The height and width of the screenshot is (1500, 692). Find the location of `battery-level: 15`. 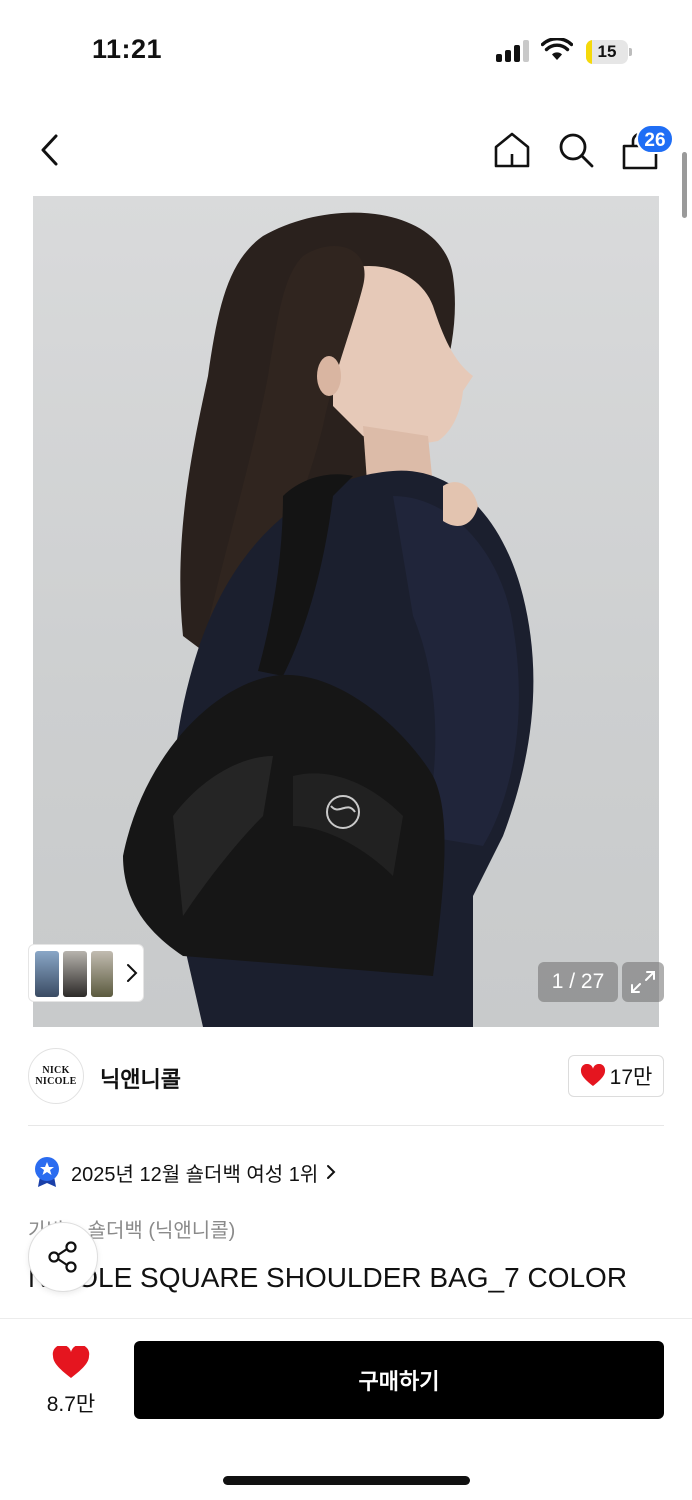

battery-level: 15 is located at coordinates (607, 51).